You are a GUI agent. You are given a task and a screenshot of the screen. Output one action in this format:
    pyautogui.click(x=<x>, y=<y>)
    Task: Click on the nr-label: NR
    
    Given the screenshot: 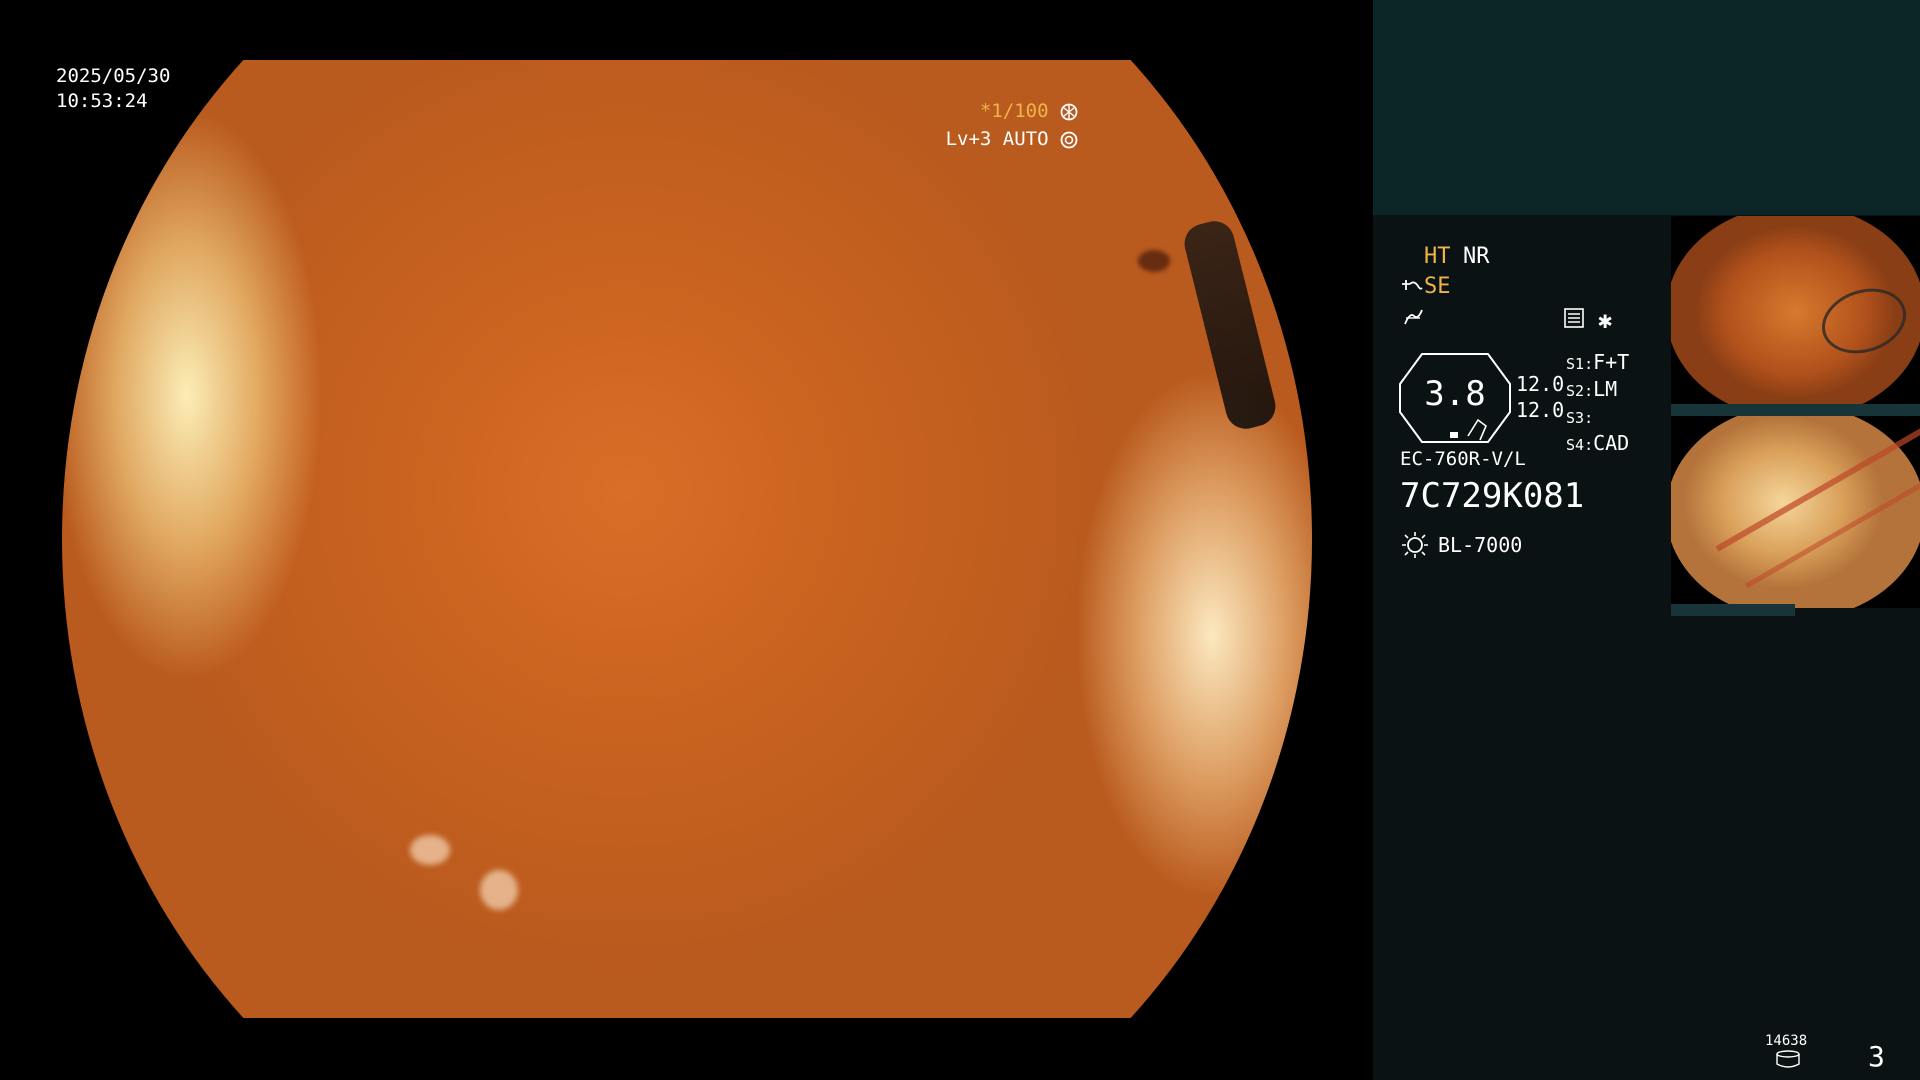 What is the action you would take?
    pyautogui.click(x=1476, y=256)
    